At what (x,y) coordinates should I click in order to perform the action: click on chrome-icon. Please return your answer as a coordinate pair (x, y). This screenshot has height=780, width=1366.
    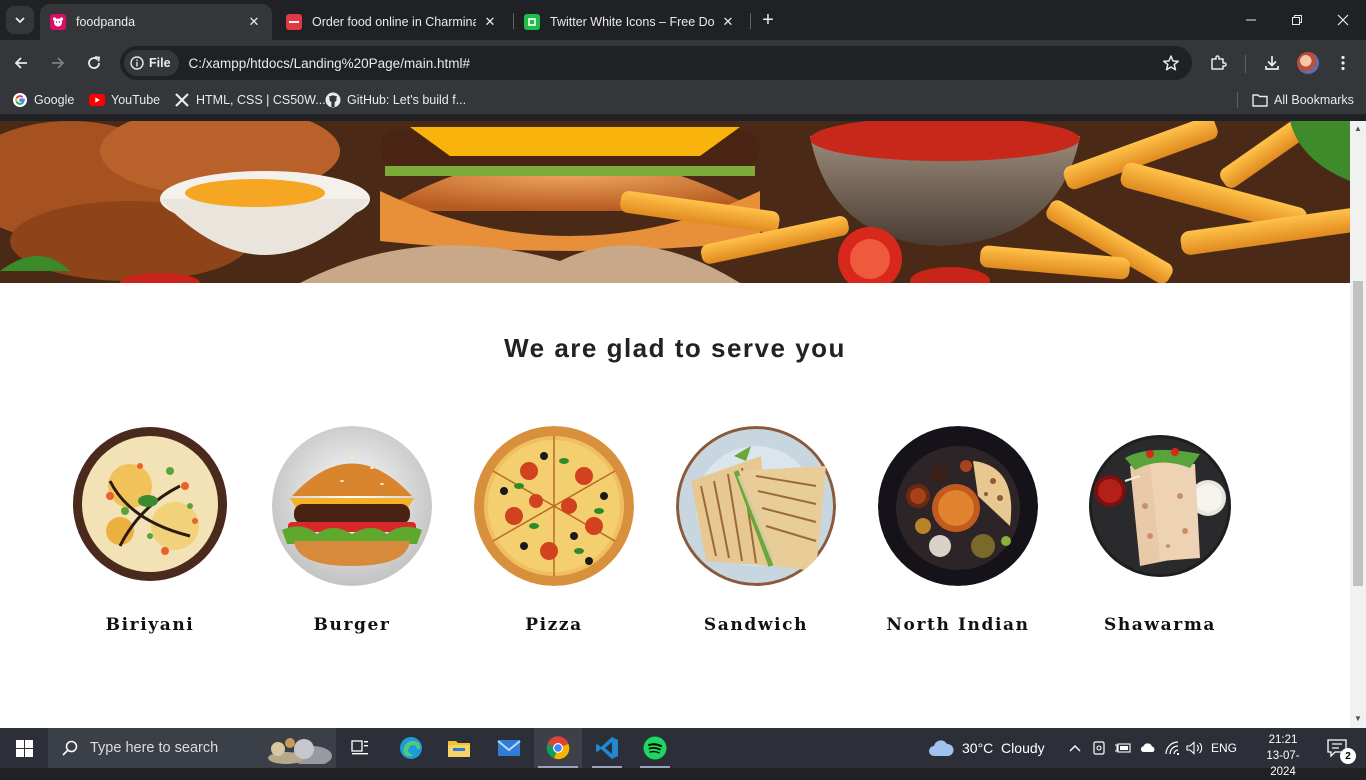
    Looking at the image, I should click on (558, 748).